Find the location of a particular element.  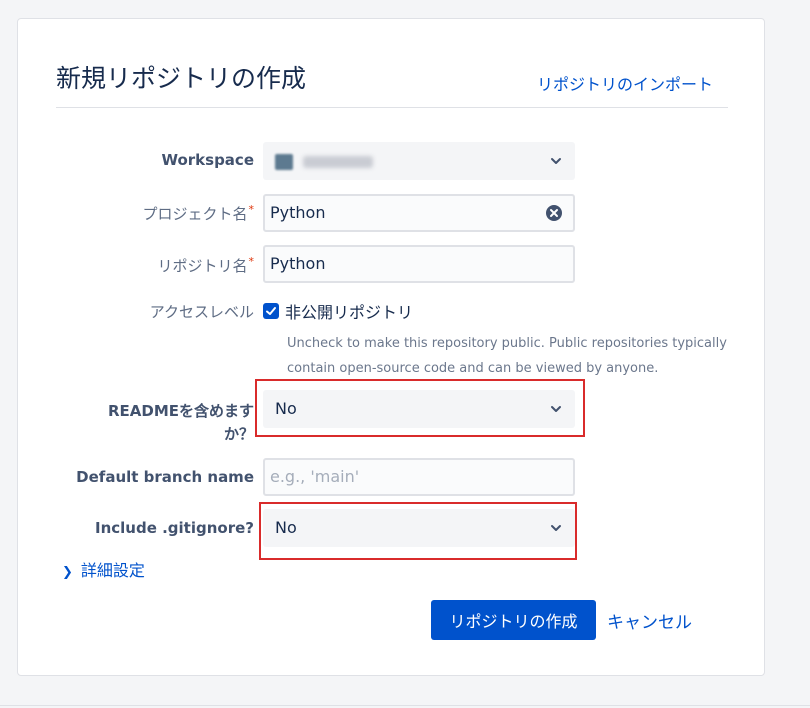

access-level-label: アクセスレベル is located at coordinates (136, 311).